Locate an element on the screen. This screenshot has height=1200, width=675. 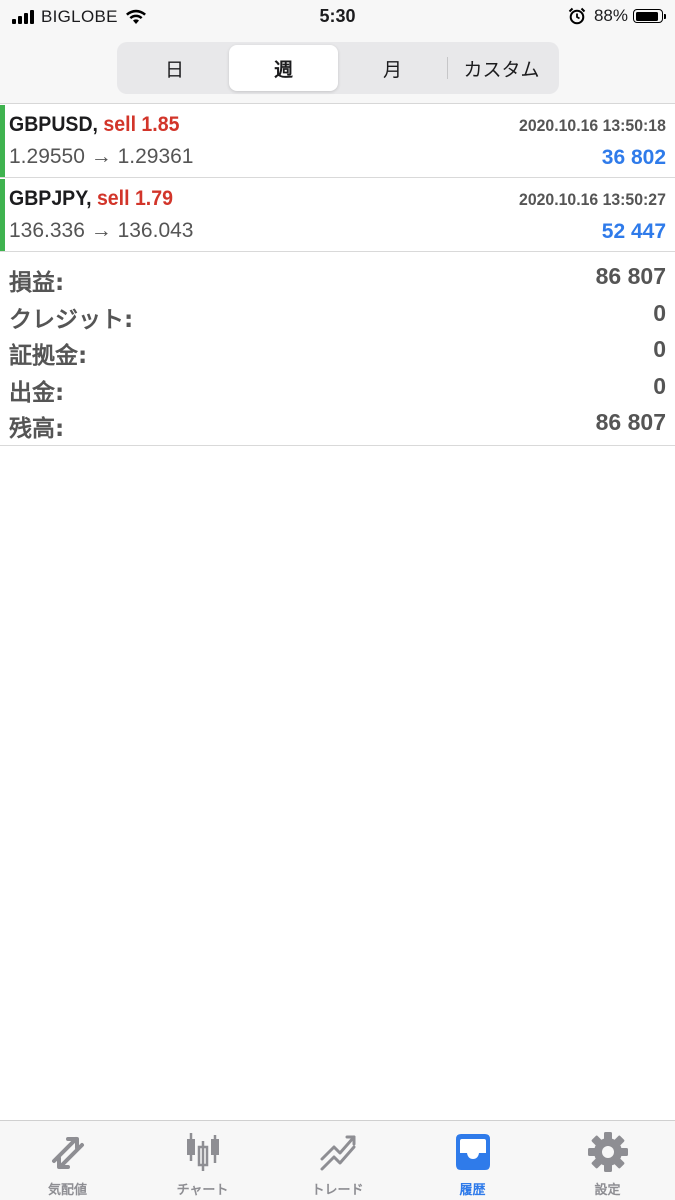
deal-type-volume: sell 1.85 is located at coordinates (141, 124).